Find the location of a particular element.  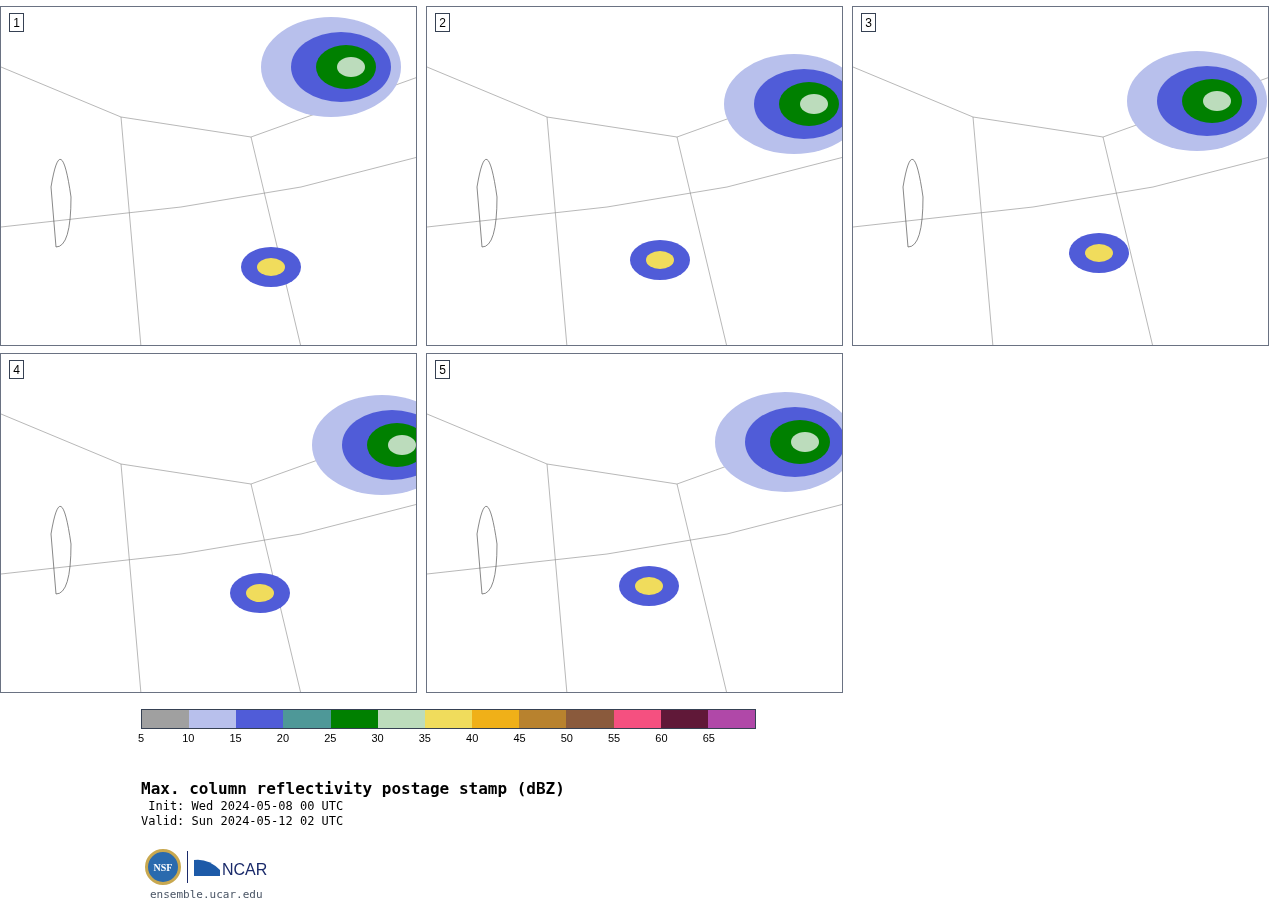

colorbar-tick-label: 45 is located at coordinates (519, 738).